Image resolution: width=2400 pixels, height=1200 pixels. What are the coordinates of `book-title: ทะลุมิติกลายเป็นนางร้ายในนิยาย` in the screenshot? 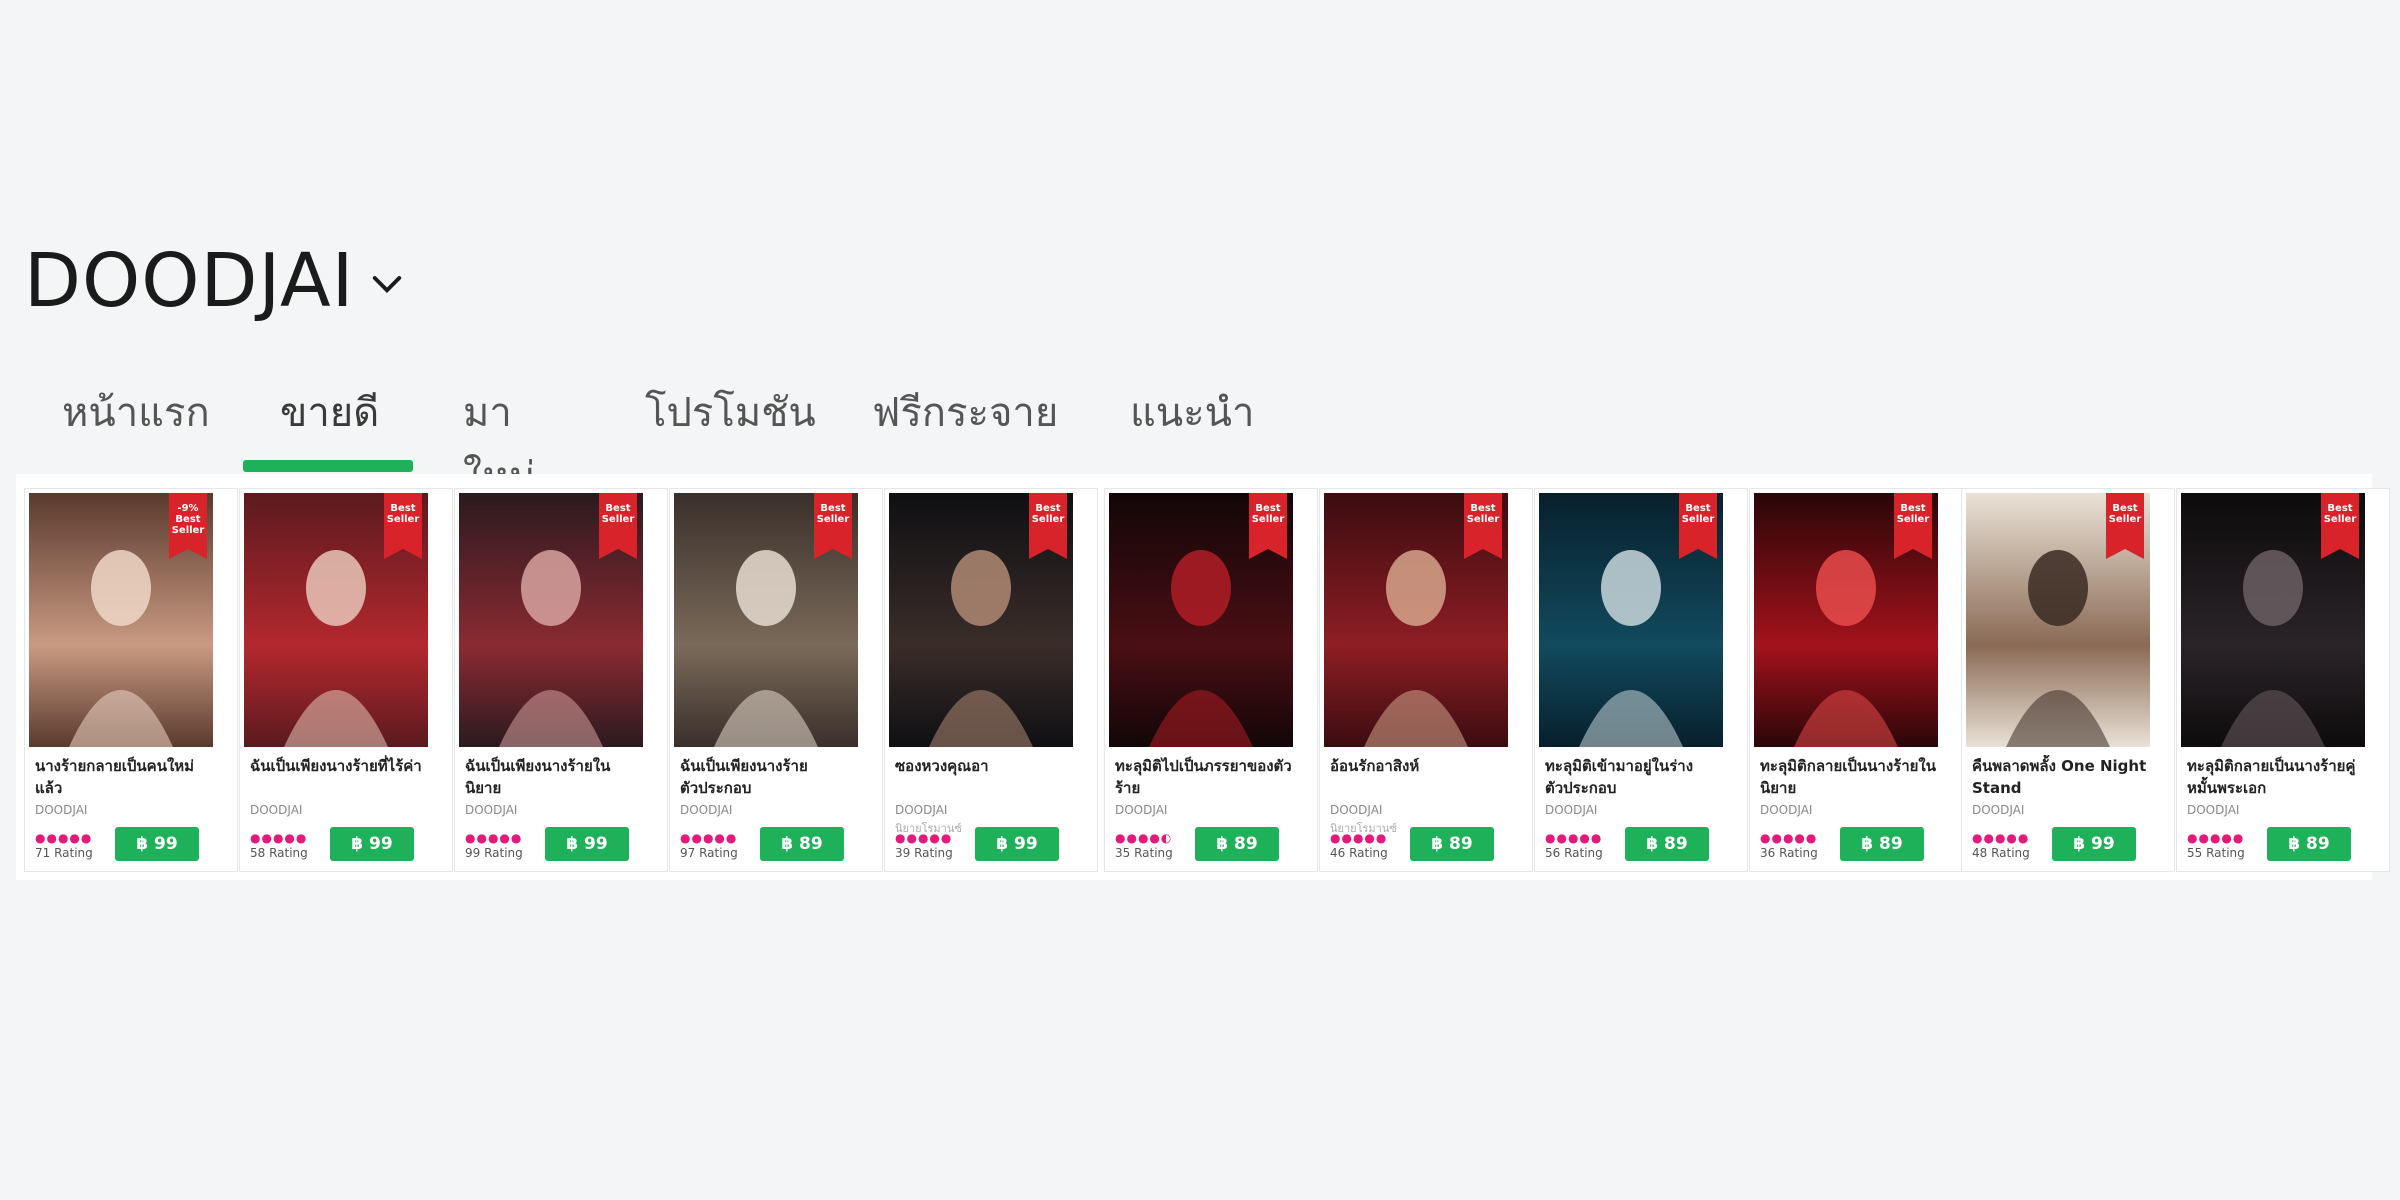 It's located at (1850, 777).